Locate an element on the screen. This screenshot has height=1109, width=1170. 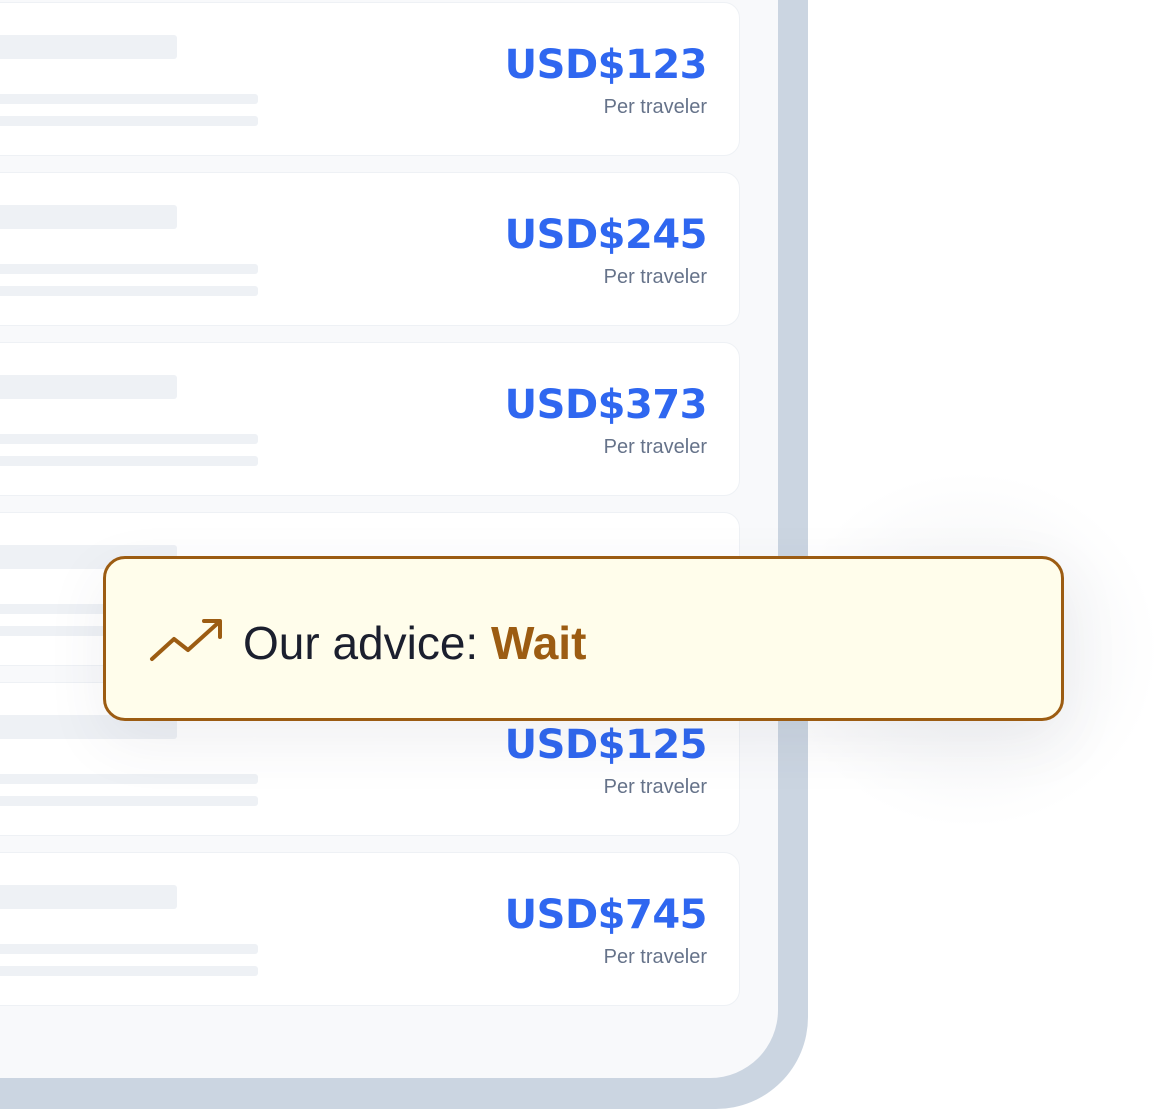
result-price: USD$125 is located at coordinates (606, 745).